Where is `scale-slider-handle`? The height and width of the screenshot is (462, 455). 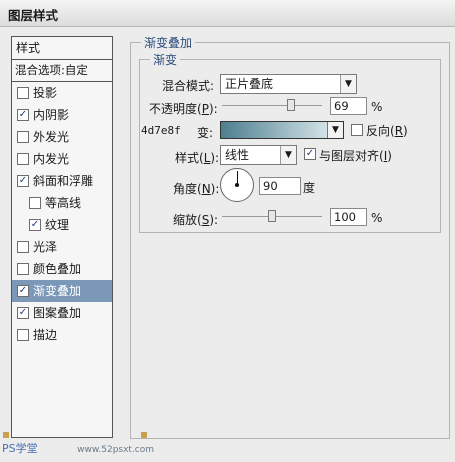 scale-slider-handle is located at coordinates (272, 216).